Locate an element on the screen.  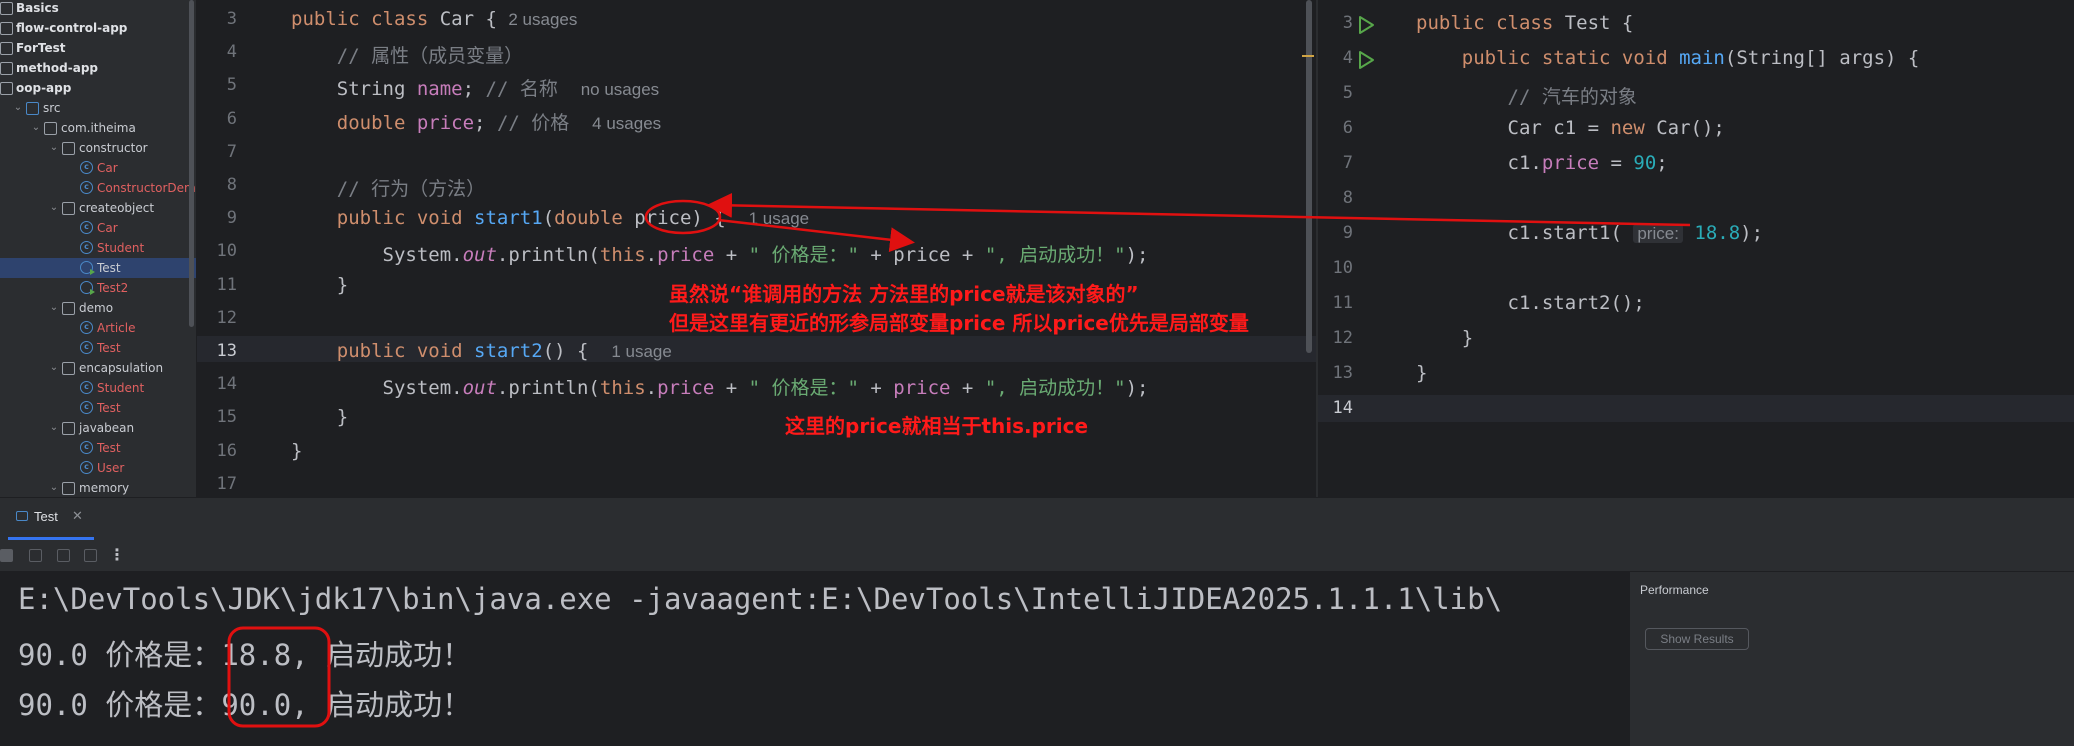
class-icon: c is located at coordinates (86, 347).